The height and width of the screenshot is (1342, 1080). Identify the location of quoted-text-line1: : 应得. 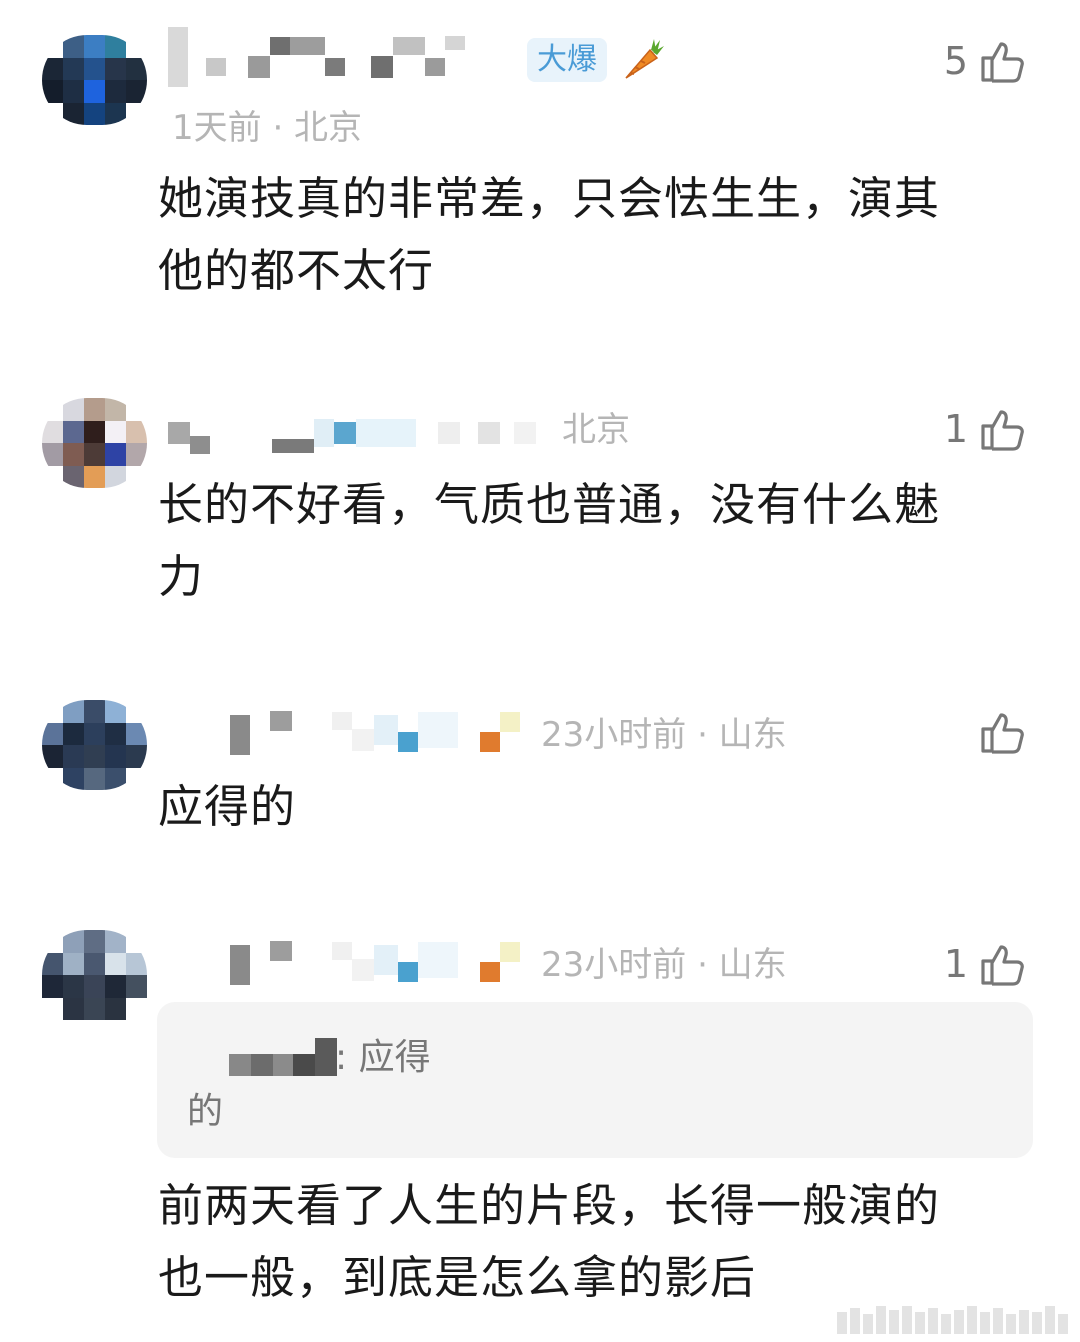
(383, 1057).